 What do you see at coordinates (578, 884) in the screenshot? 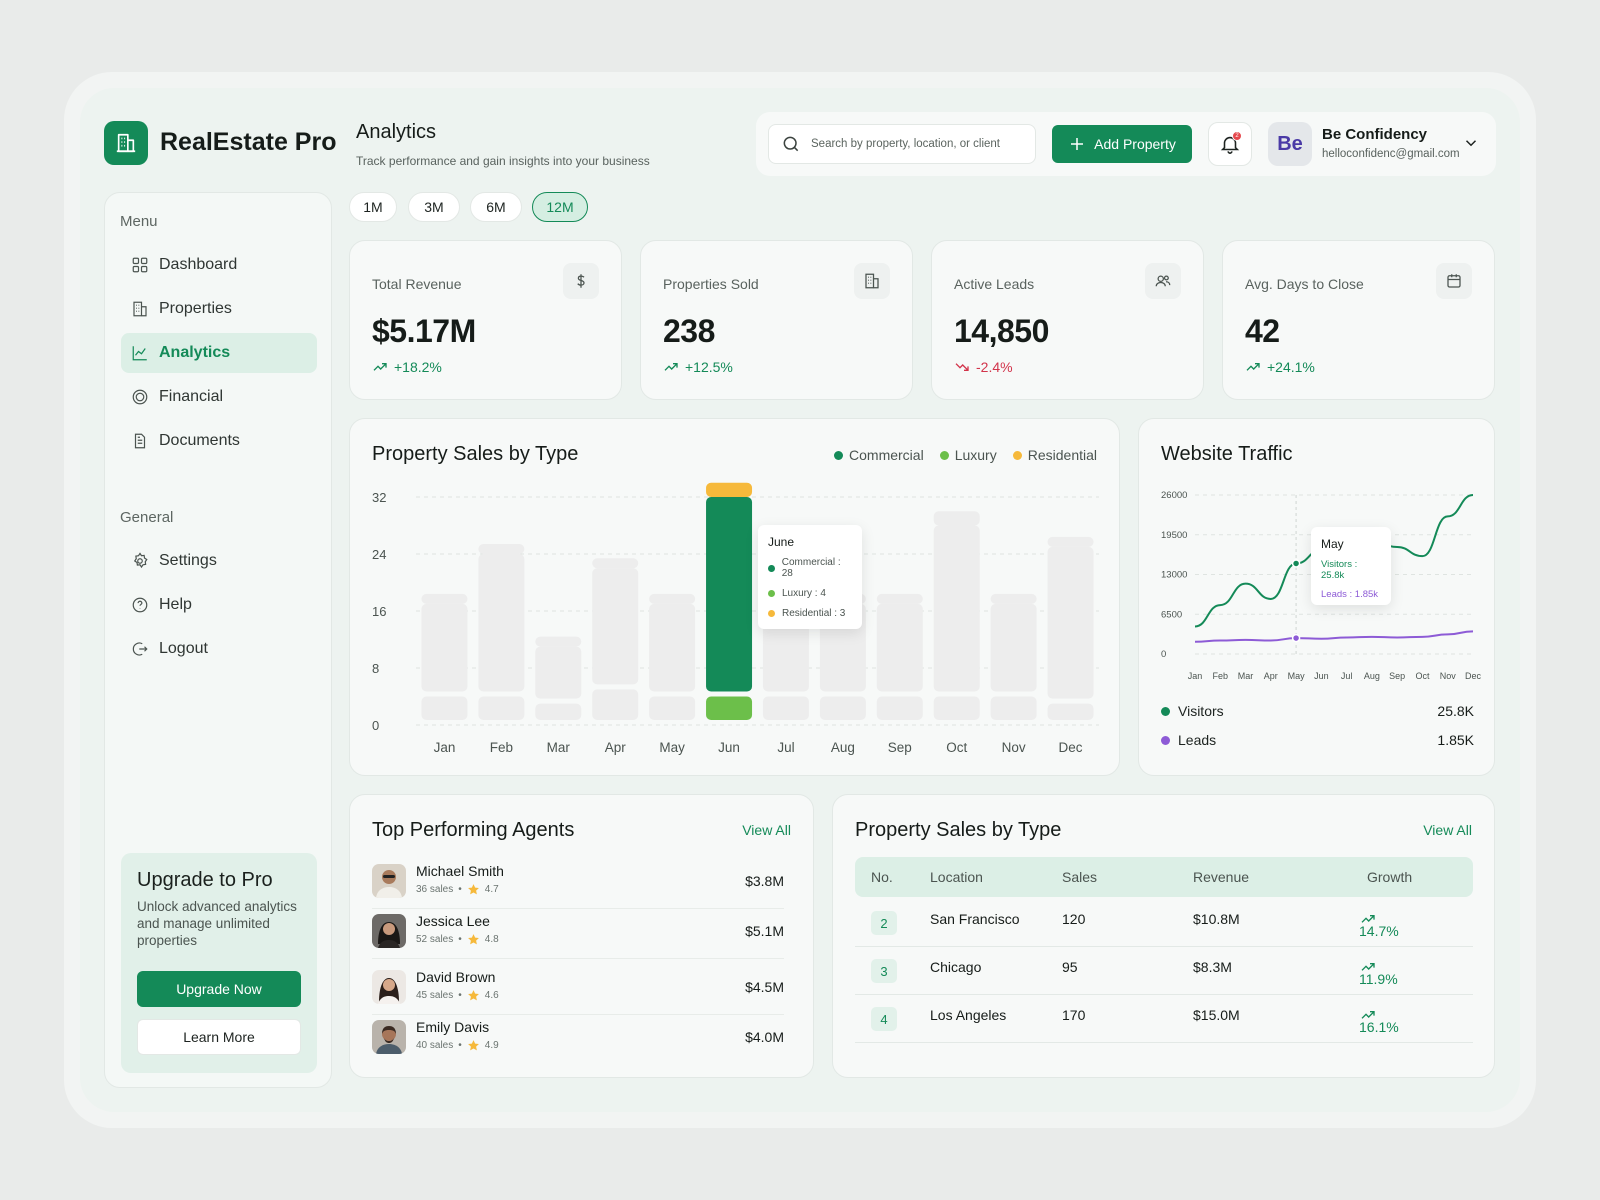
I see `agent-row: Michael Smith 36 sales • 4.7 $3.8M` at bounding box center [578, 884].